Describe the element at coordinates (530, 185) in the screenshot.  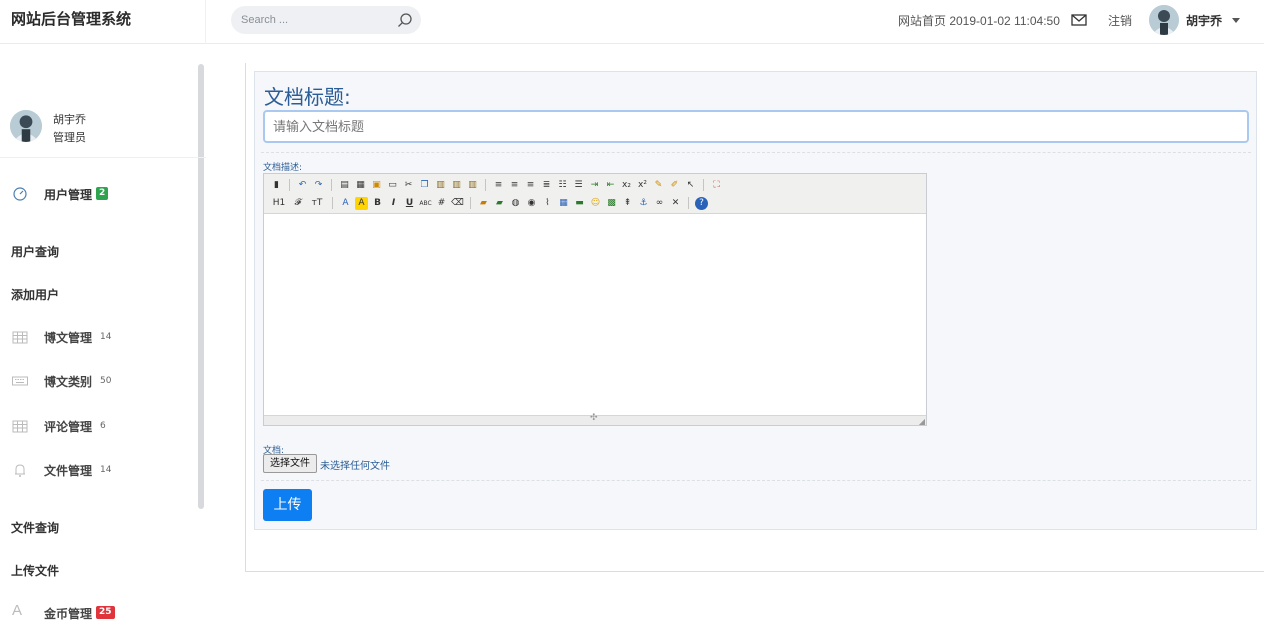
I see `align-right-icon: ≡` at that location.